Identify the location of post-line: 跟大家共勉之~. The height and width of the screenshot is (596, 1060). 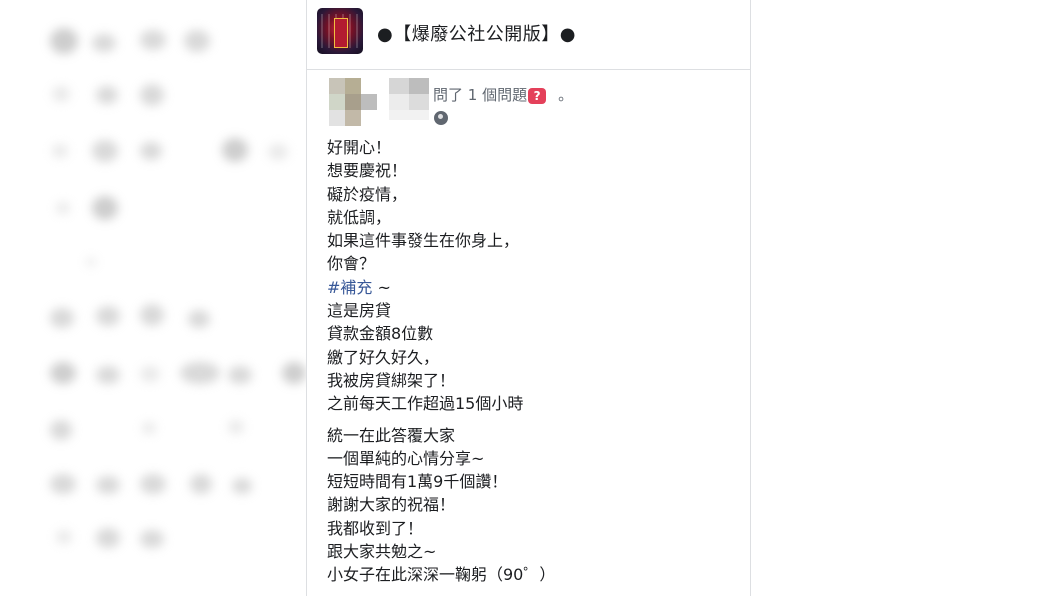
(382, 552).